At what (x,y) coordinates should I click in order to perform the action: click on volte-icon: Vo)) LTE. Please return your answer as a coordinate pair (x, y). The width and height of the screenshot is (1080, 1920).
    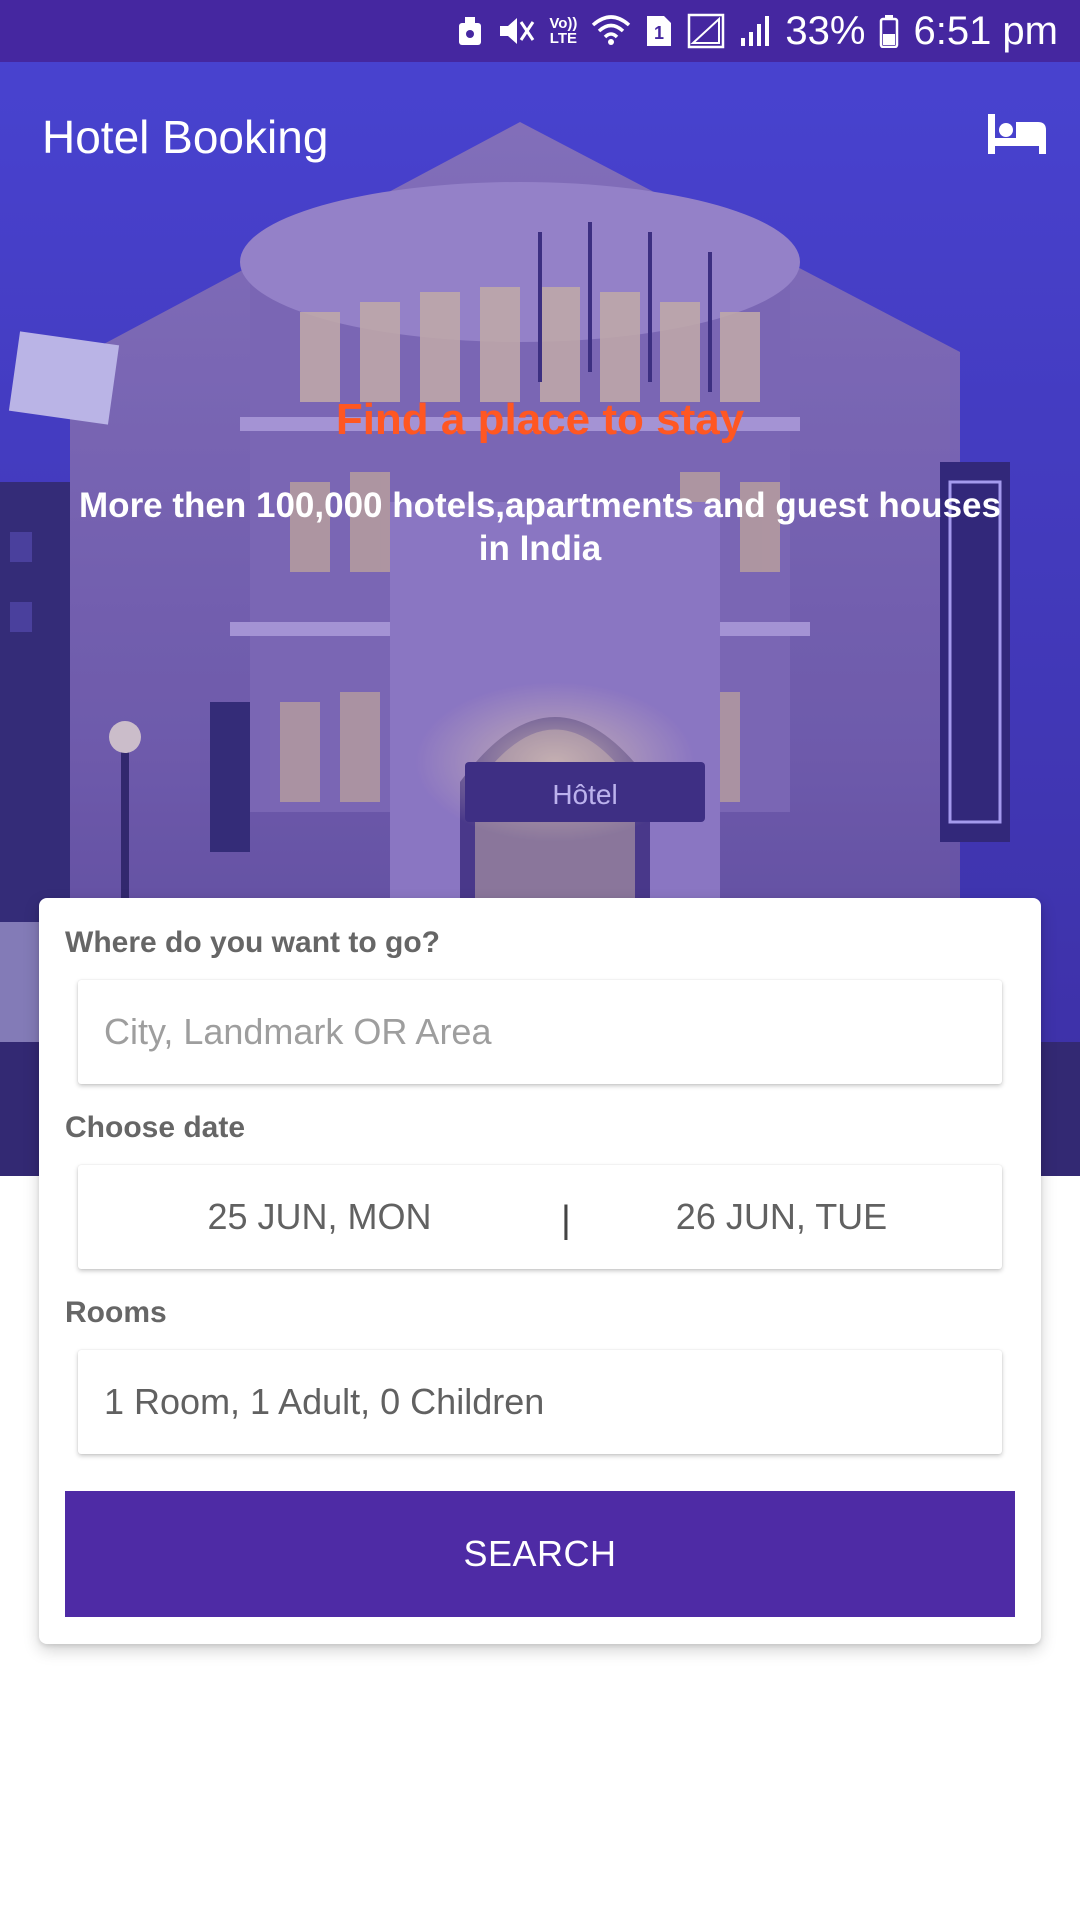
    Looking at the image, I should click on (563, 31).